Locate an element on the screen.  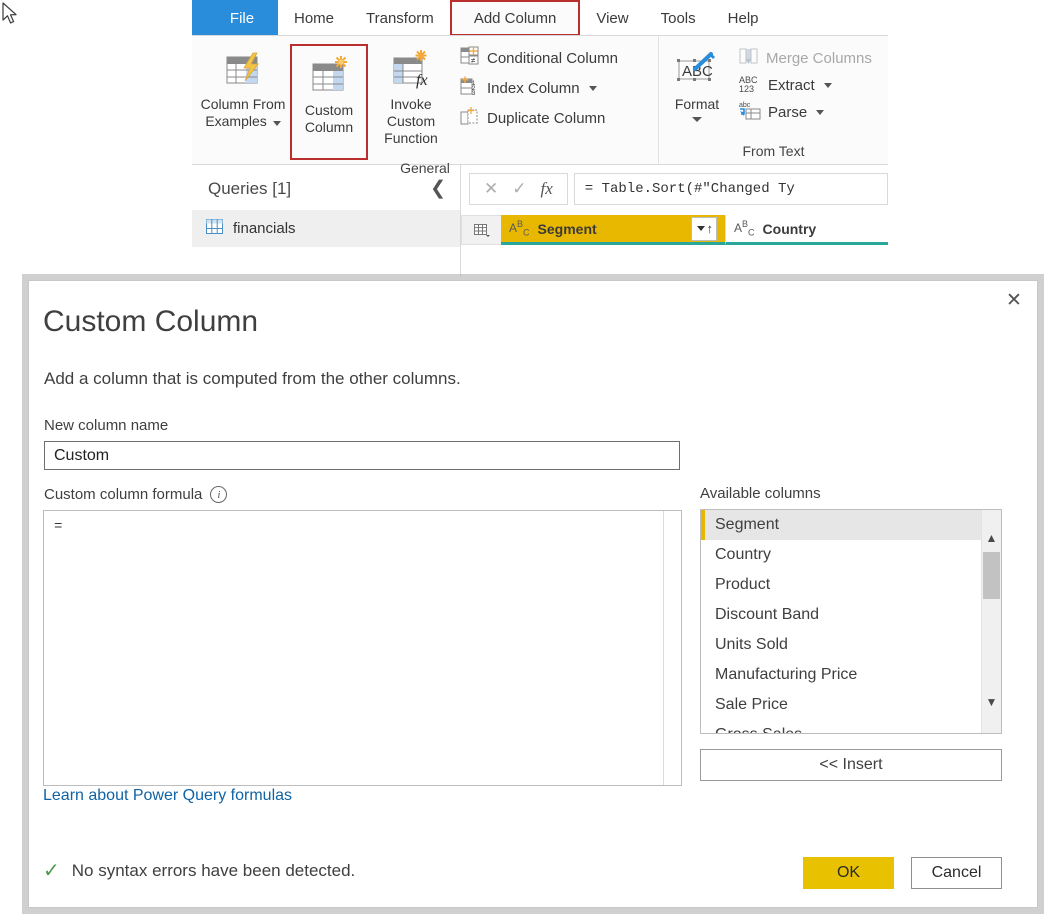
tab-add-column: Add Column is located at coordinates (515, 18).